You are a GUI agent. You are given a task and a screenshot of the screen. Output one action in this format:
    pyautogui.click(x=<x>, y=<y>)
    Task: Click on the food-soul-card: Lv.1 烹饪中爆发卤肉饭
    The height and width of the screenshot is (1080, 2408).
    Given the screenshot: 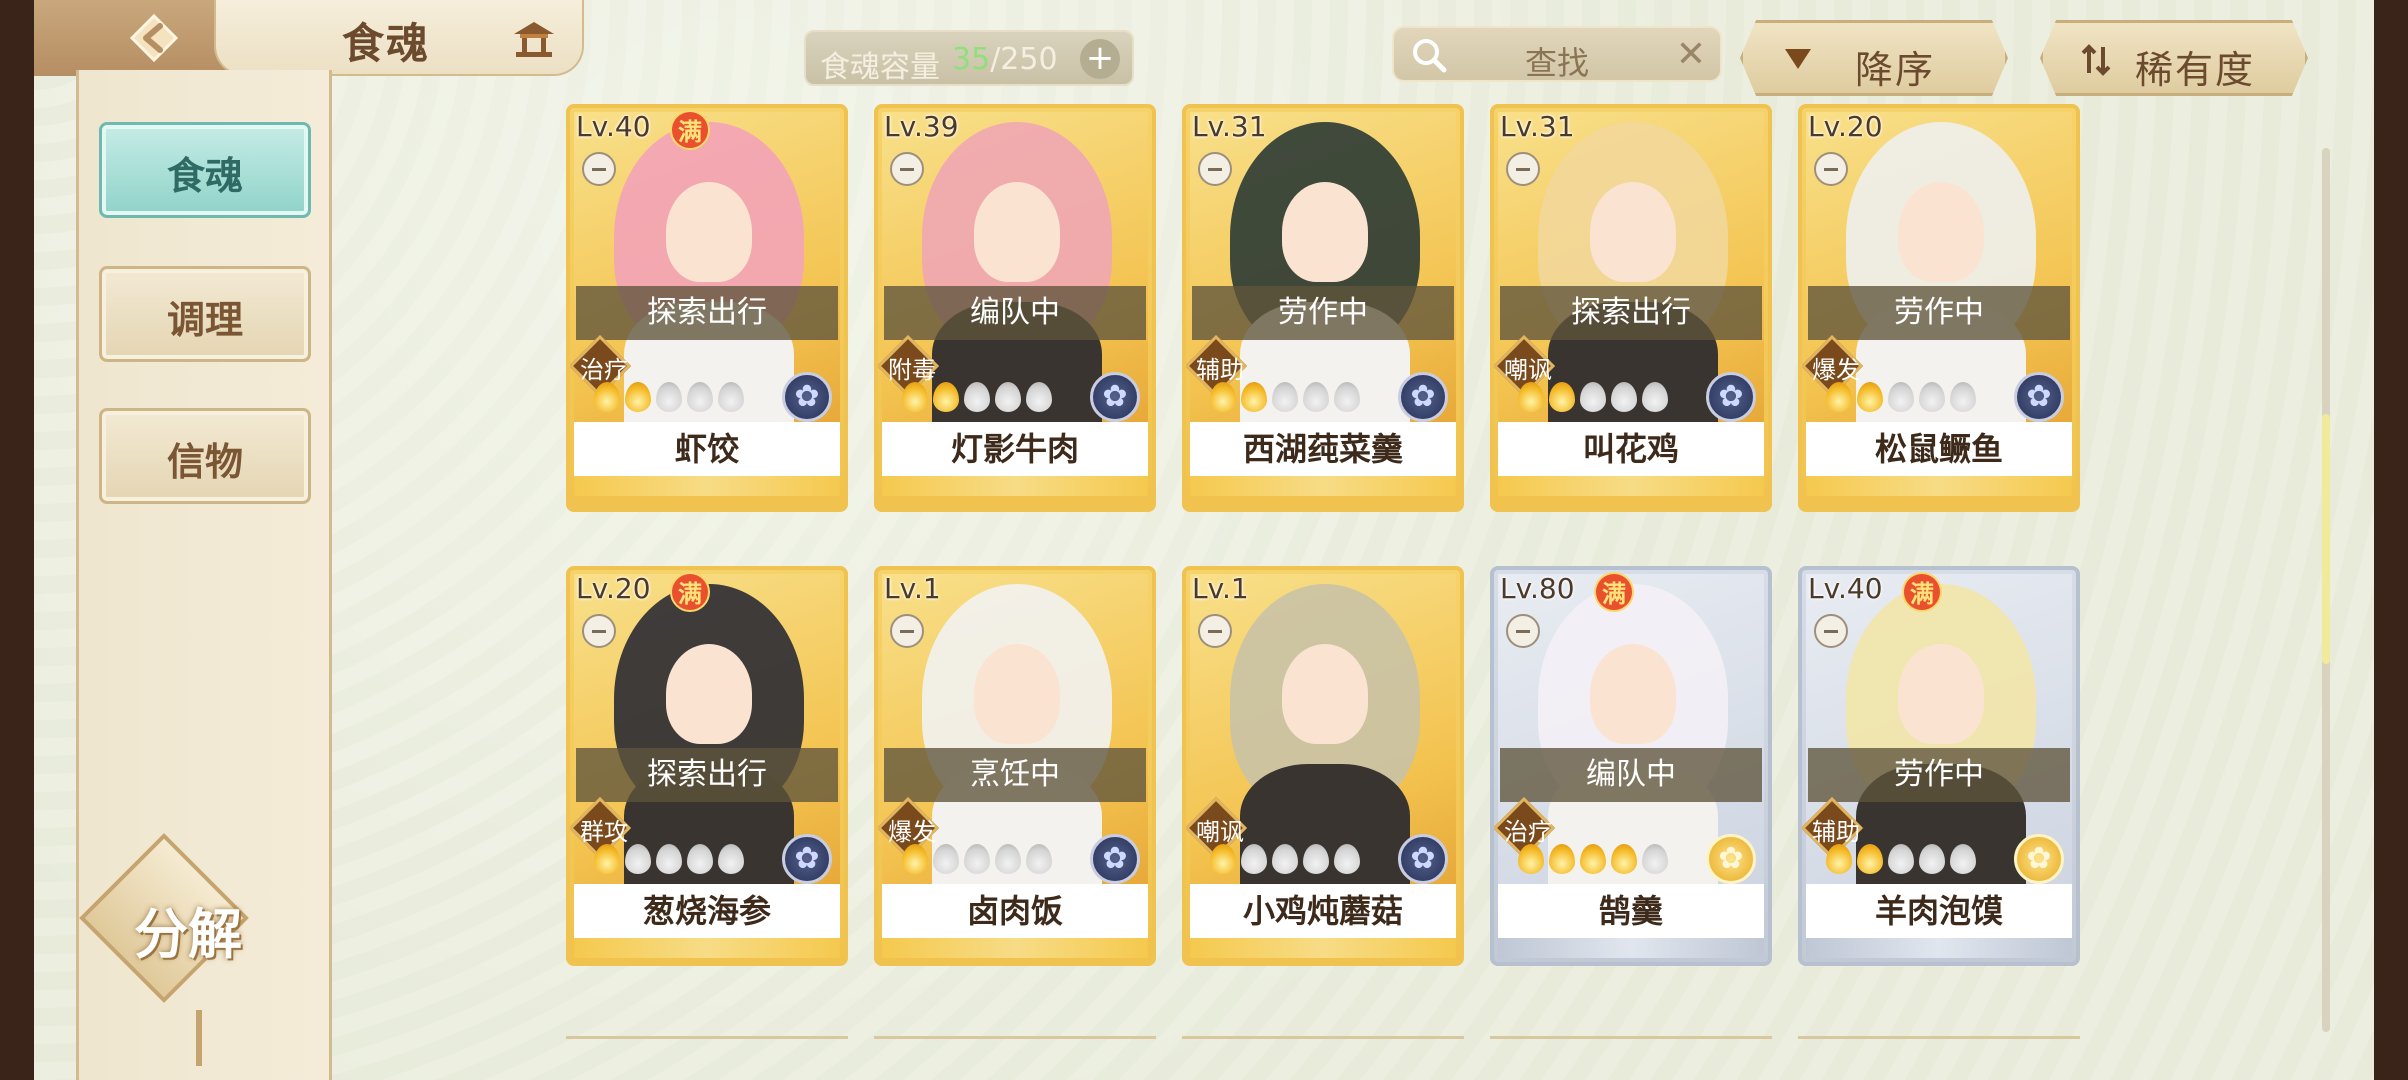 What is the action you would take?
    pyautogui.click(x=1015, y=766)
    